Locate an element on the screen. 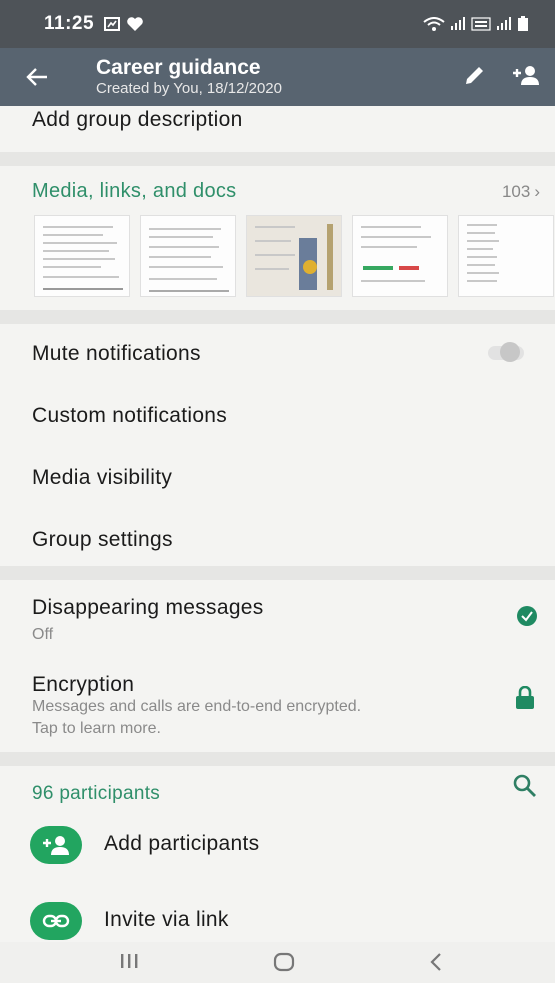 Image resolution: width=555 pixels, height=983 pixels. toggle-knob is located at coordinates (510, 352).